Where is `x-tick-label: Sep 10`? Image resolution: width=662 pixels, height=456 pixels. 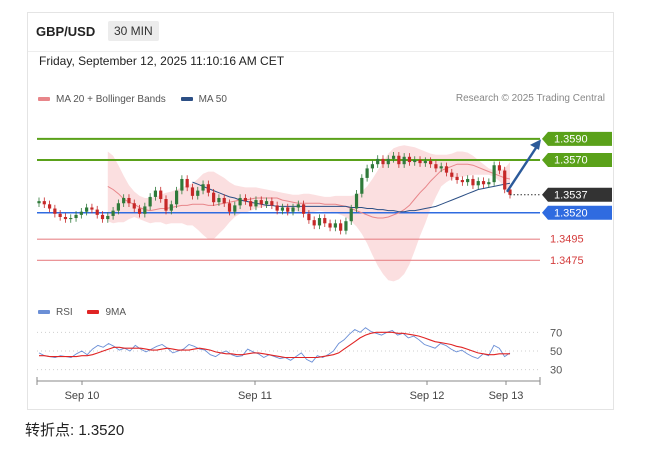 x-tick-label: Sep 10 is located at coordinates (82, 396).